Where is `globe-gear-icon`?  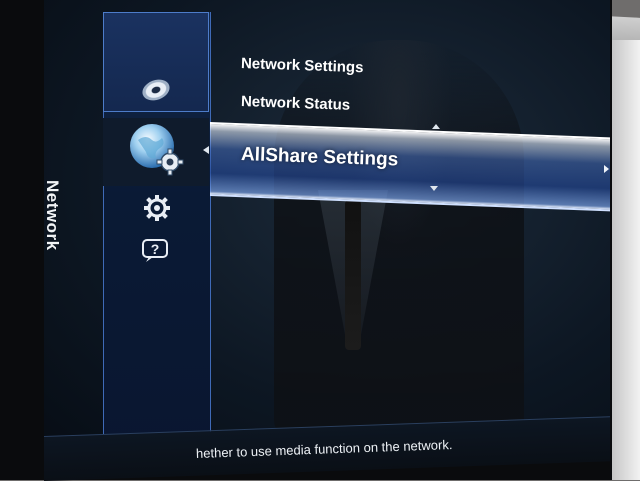
globe-gear-icon is located at coordinates (156, 150).